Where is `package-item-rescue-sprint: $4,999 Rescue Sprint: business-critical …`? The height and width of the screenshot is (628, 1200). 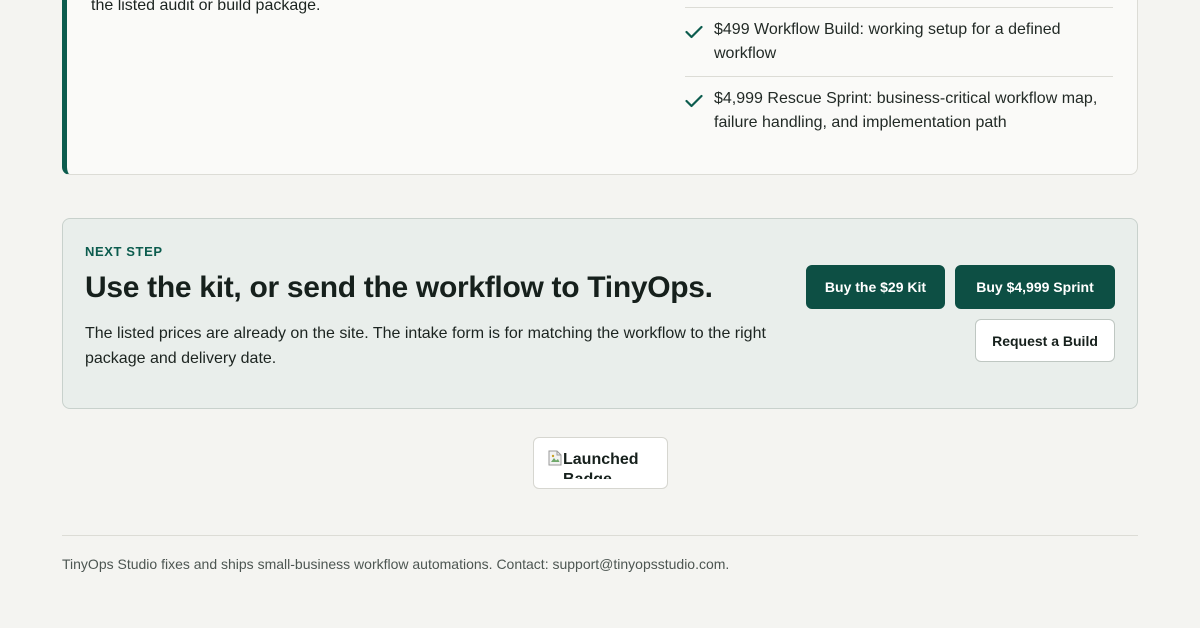
package-item-rescue-sprint: $4,999 Rescue Sprint: business-critical … is located at coordinates (899, 110).